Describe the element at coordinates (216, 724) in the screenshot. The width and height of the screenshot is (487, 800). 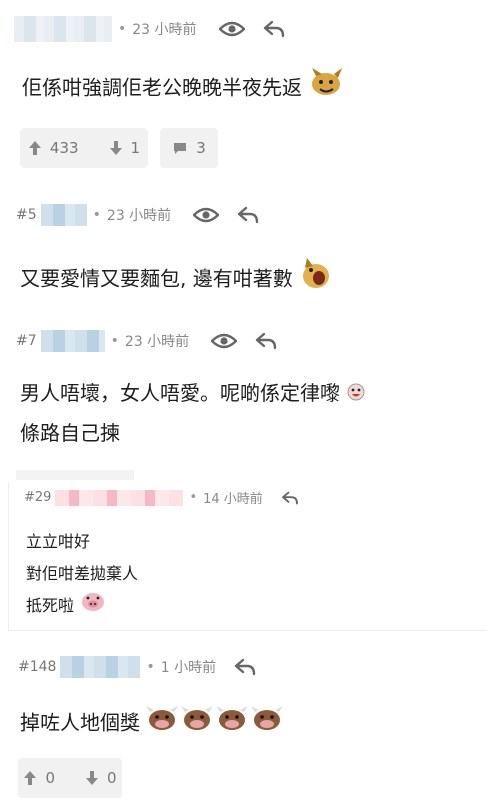
I see `emoticon-cow-icon` at that location.